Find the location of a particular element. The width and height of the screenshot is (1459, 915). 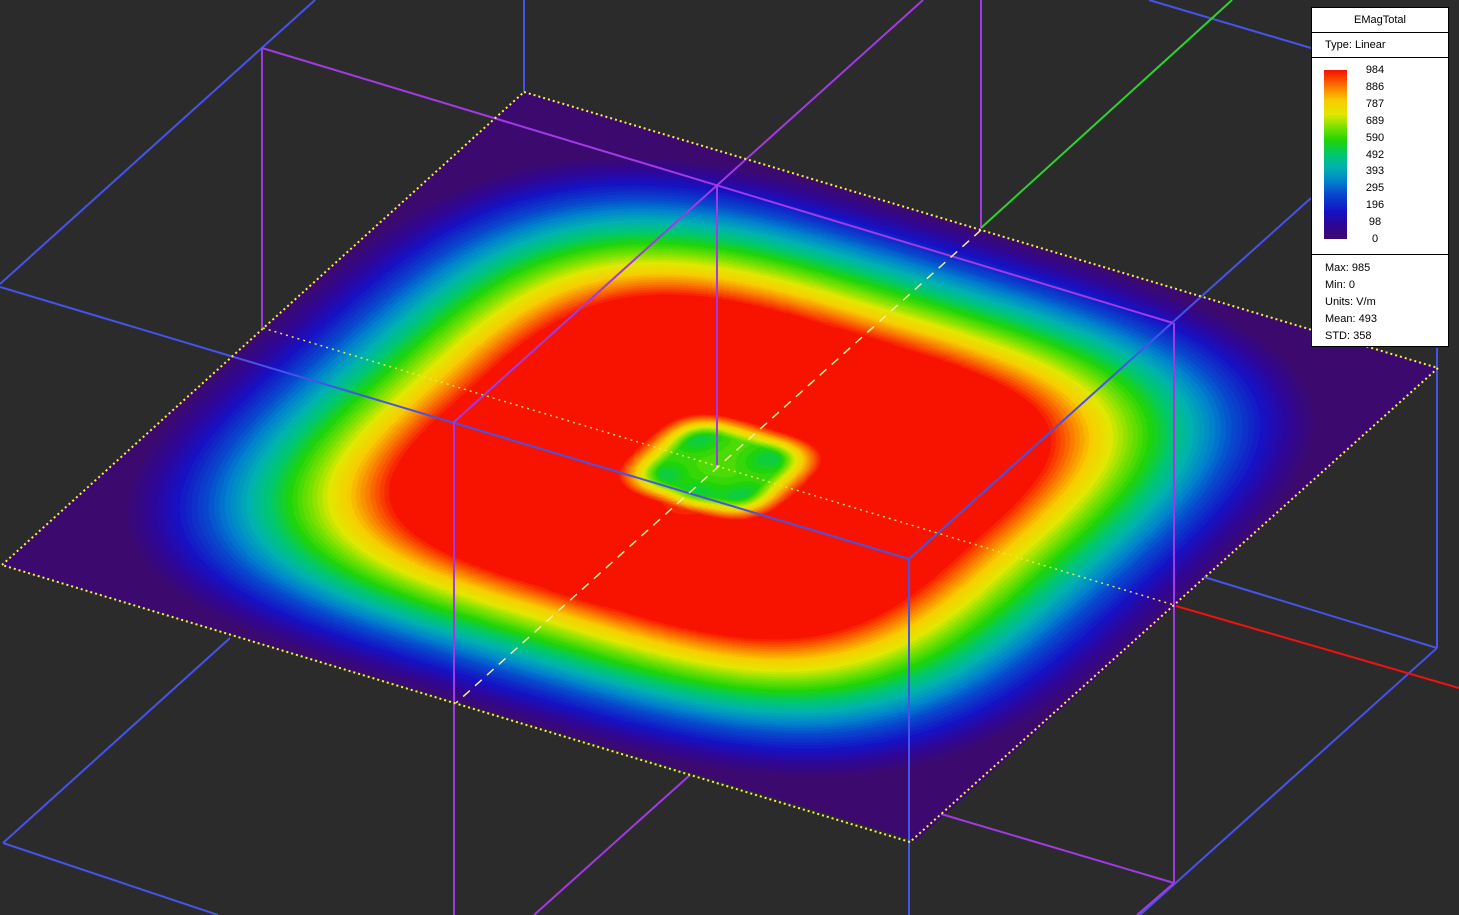

legend-stat-line: Max: 985 is located at coordinates (1348, 268).